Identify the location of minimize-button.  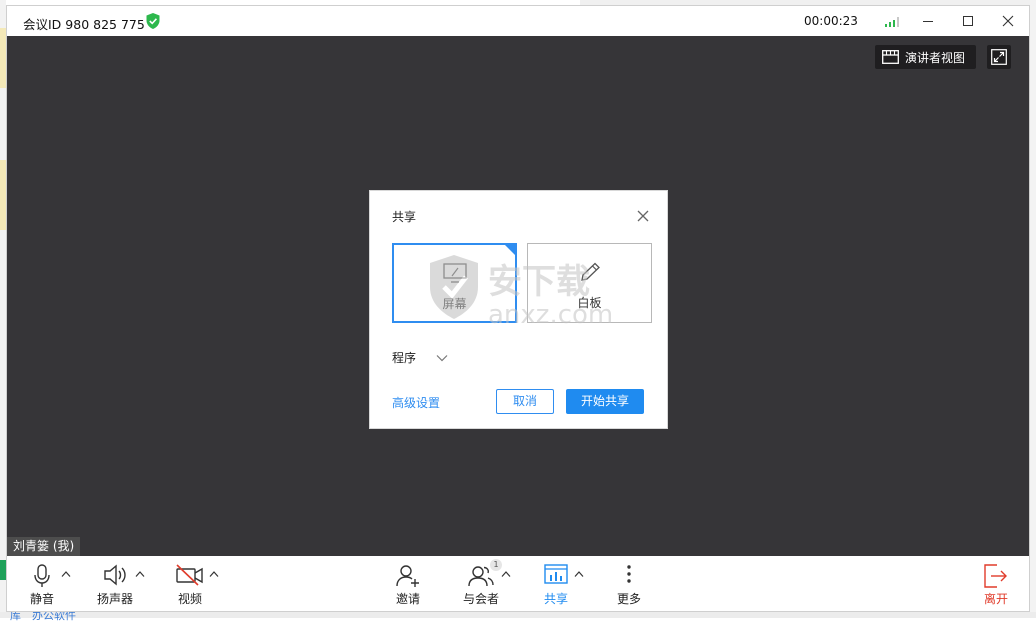
(928, 21).